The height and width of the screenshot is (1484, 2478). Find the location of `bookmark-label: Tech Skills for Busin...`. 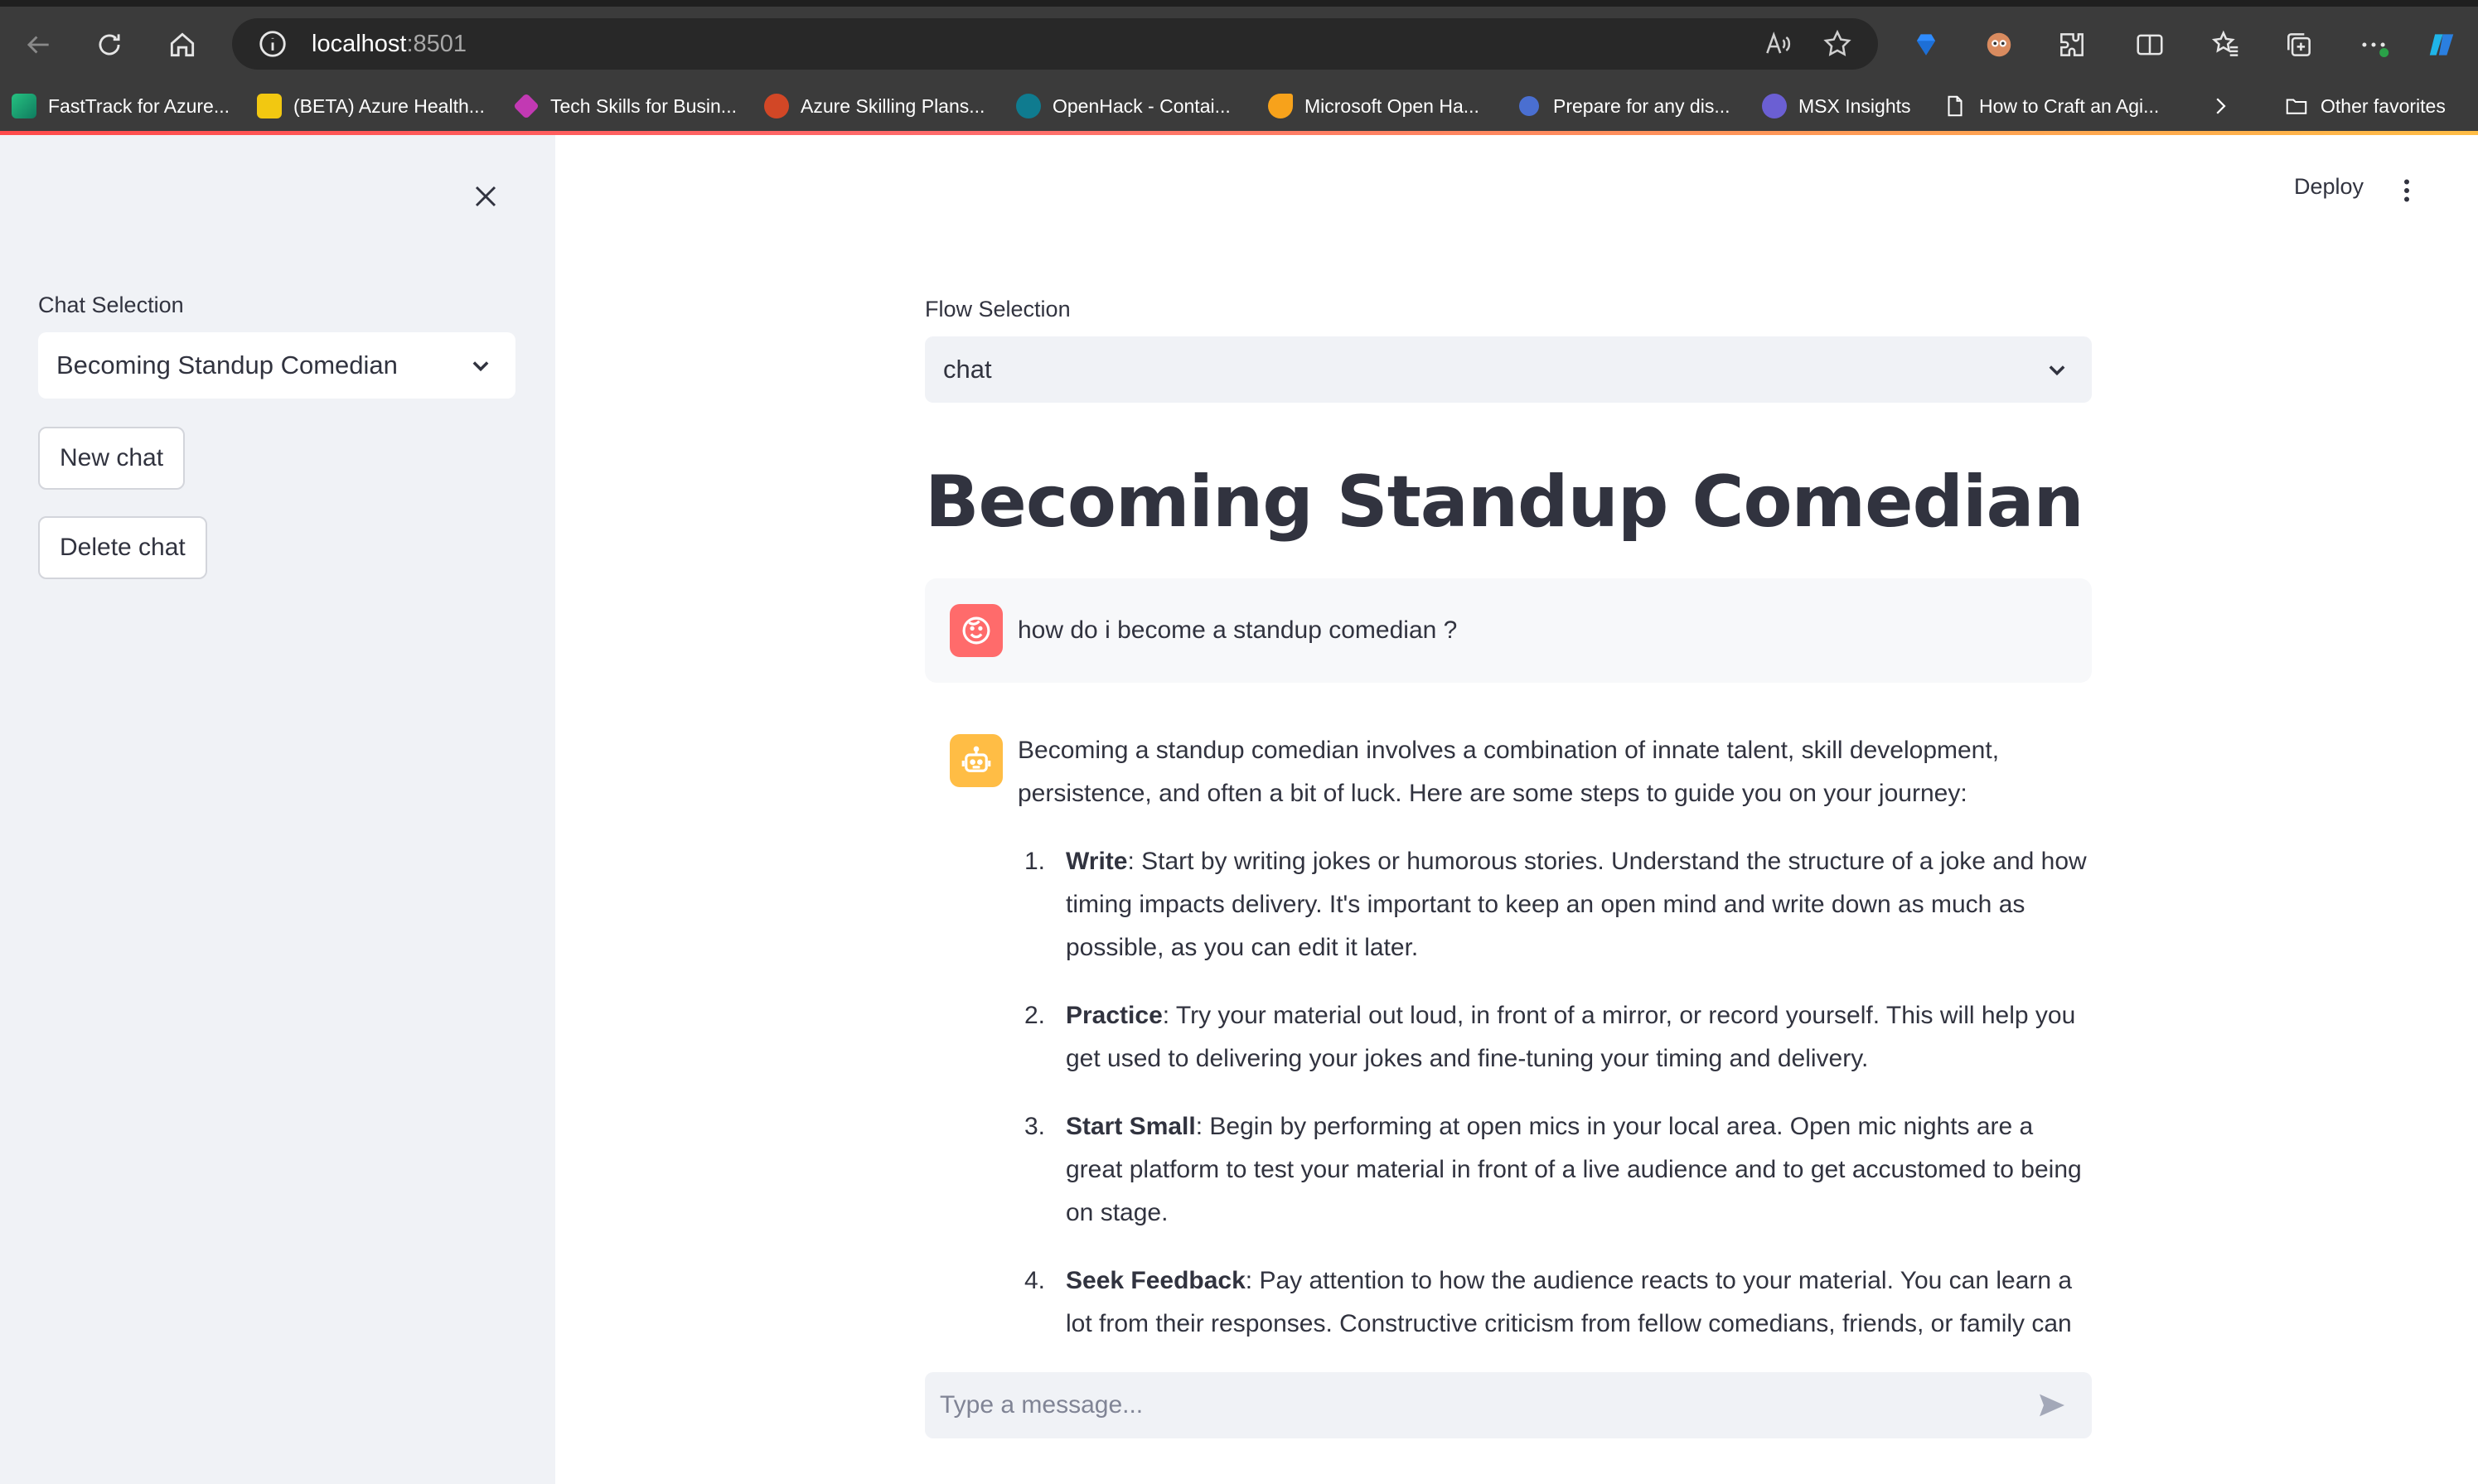

bookmark-label: Tech Skills for Busin... is located at coordinates (643, 105).